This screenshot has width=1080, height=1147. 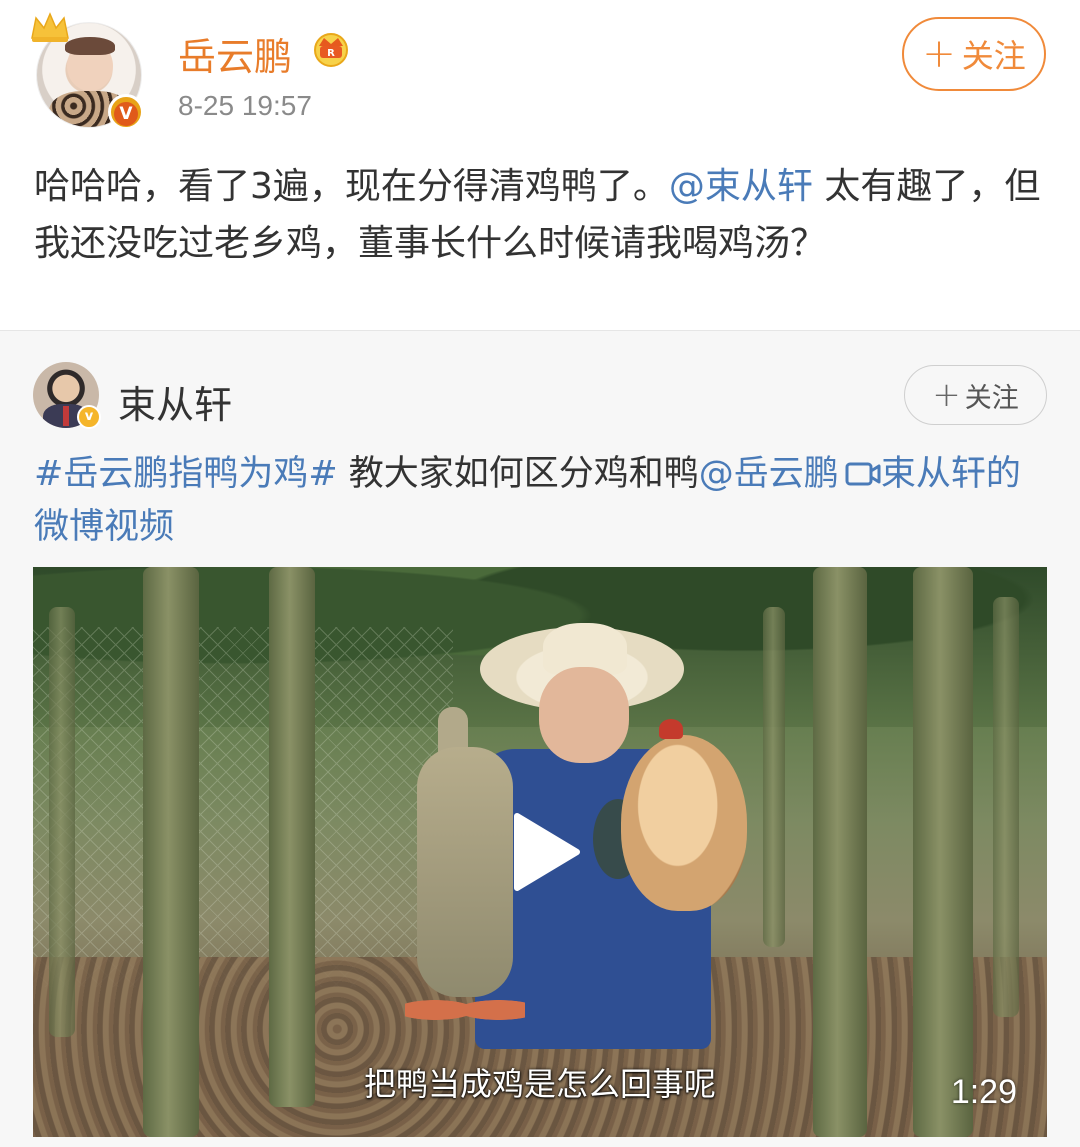 What do you see at coordinates (89, 417) in the screenshot?
I see `verified-icon: v` at bounding box center [89, 417].